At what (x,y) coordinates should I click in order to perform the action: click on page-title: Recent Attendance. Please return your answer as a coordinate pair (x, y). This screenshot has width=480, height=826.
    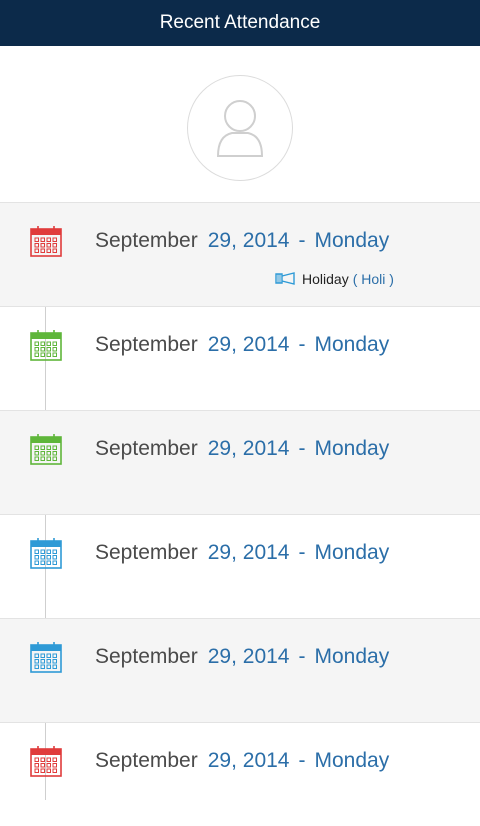
    Looking at the image, I should click on (240, 22).